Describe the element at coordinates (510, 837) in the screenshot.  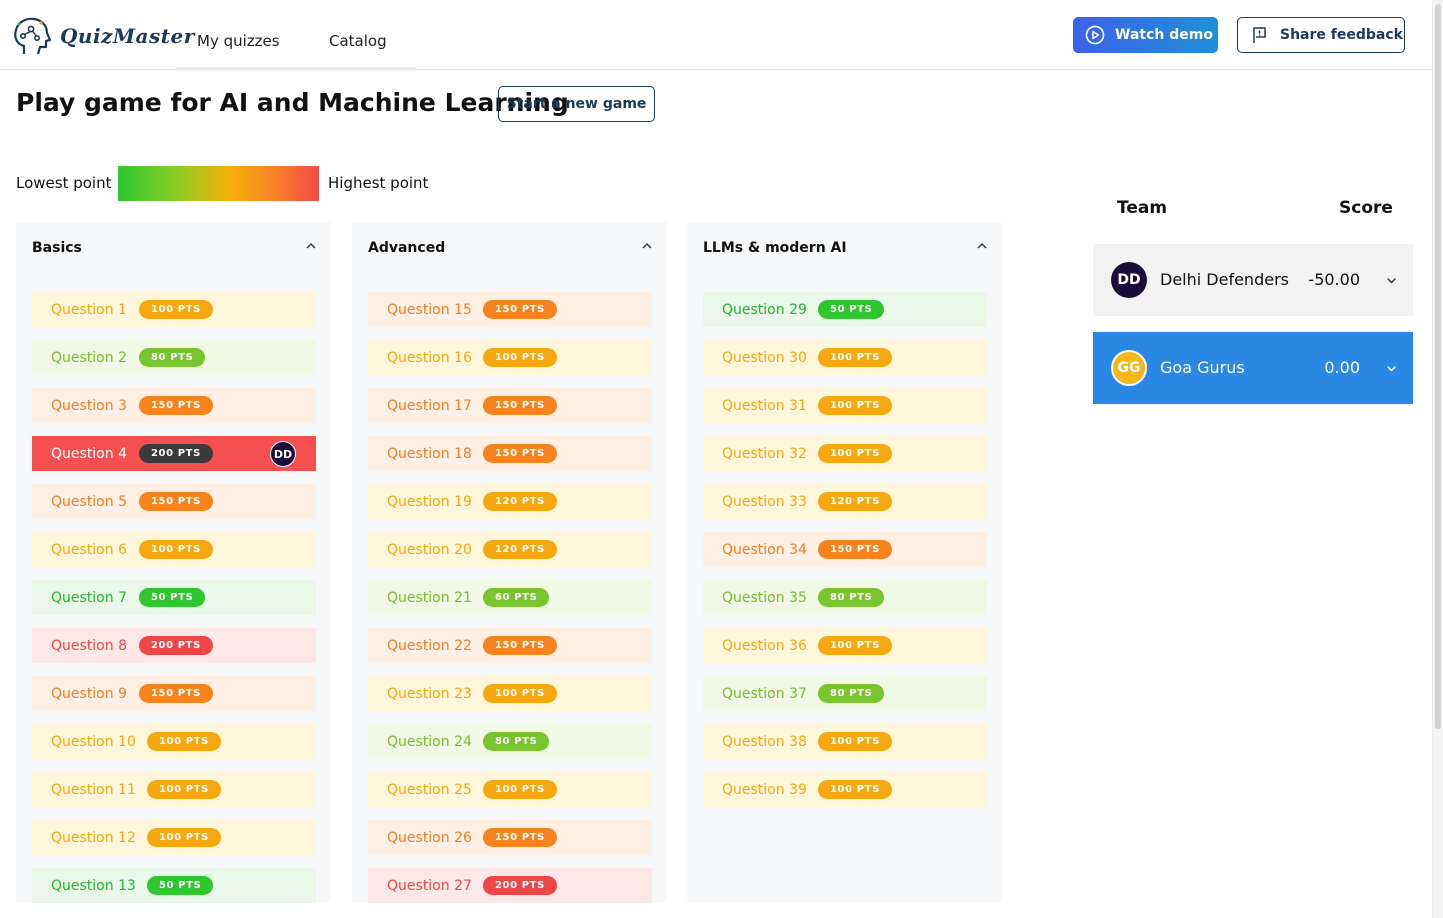
I see `question-tile: Question 26 150 PTS` at that location.